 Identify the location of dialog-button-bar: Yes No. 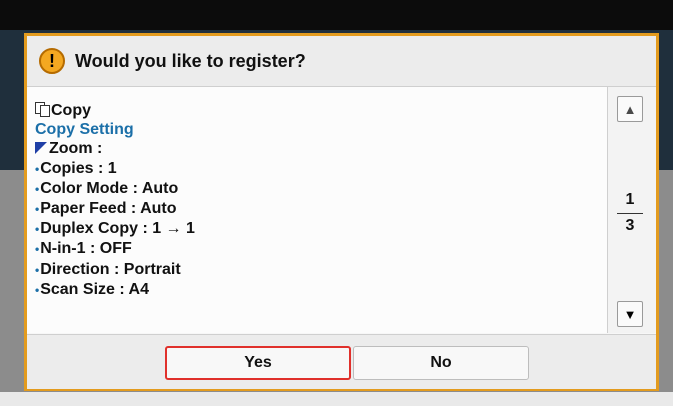
(341, 361).